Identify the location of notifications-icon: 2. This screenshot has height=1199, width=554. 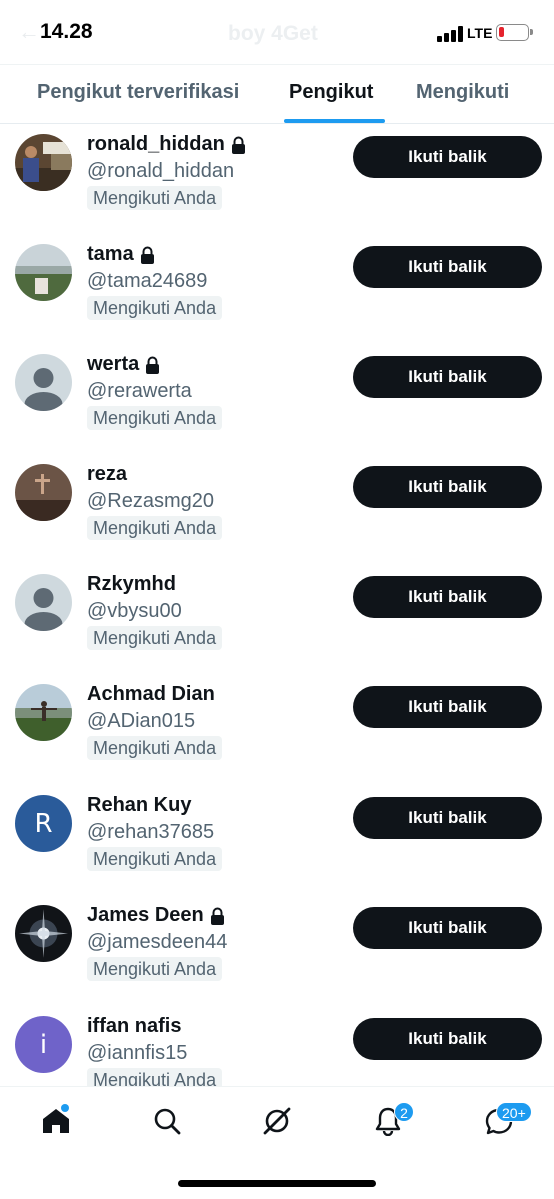
(391, 1121).